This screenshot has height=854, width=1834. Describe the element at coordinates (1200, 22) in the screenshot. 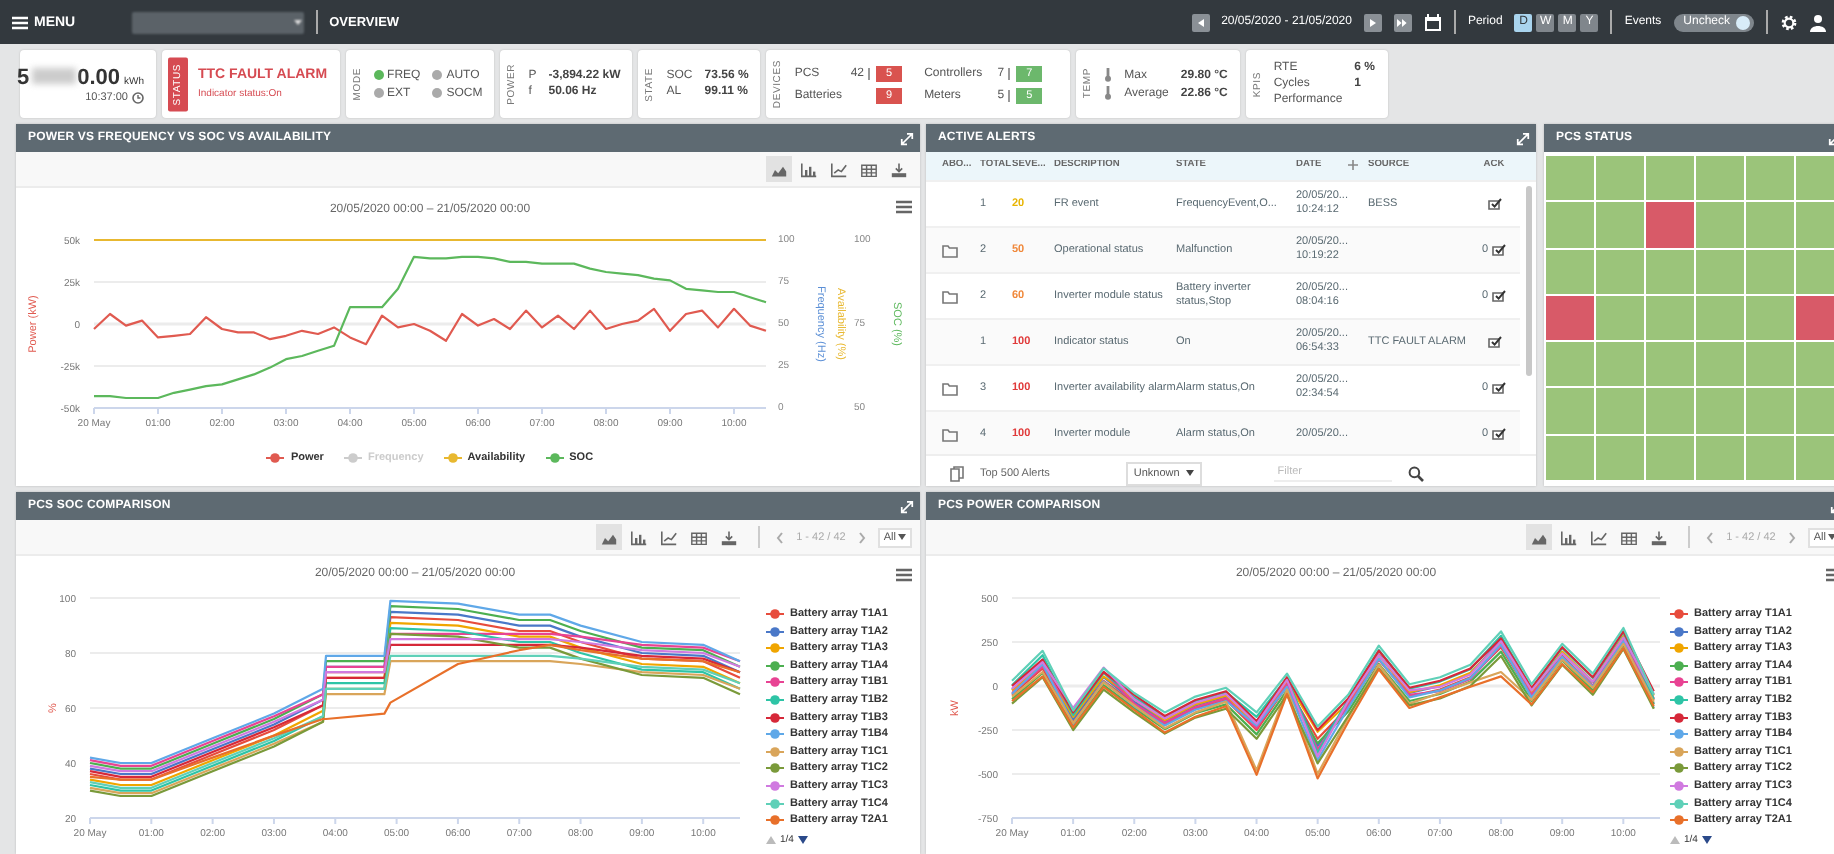

I see `previous-icon` at that location.